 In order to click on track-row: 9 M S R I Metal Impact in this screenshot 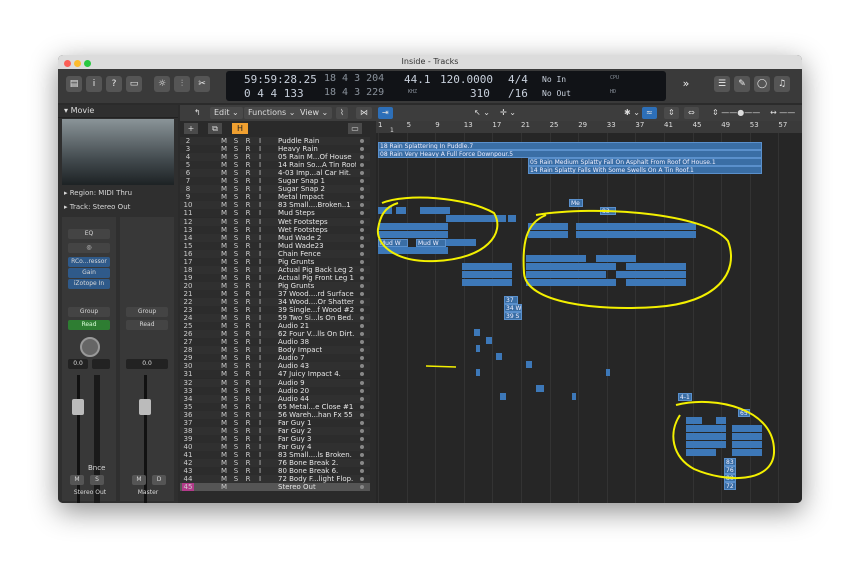, I will do `click(275, 197)`.